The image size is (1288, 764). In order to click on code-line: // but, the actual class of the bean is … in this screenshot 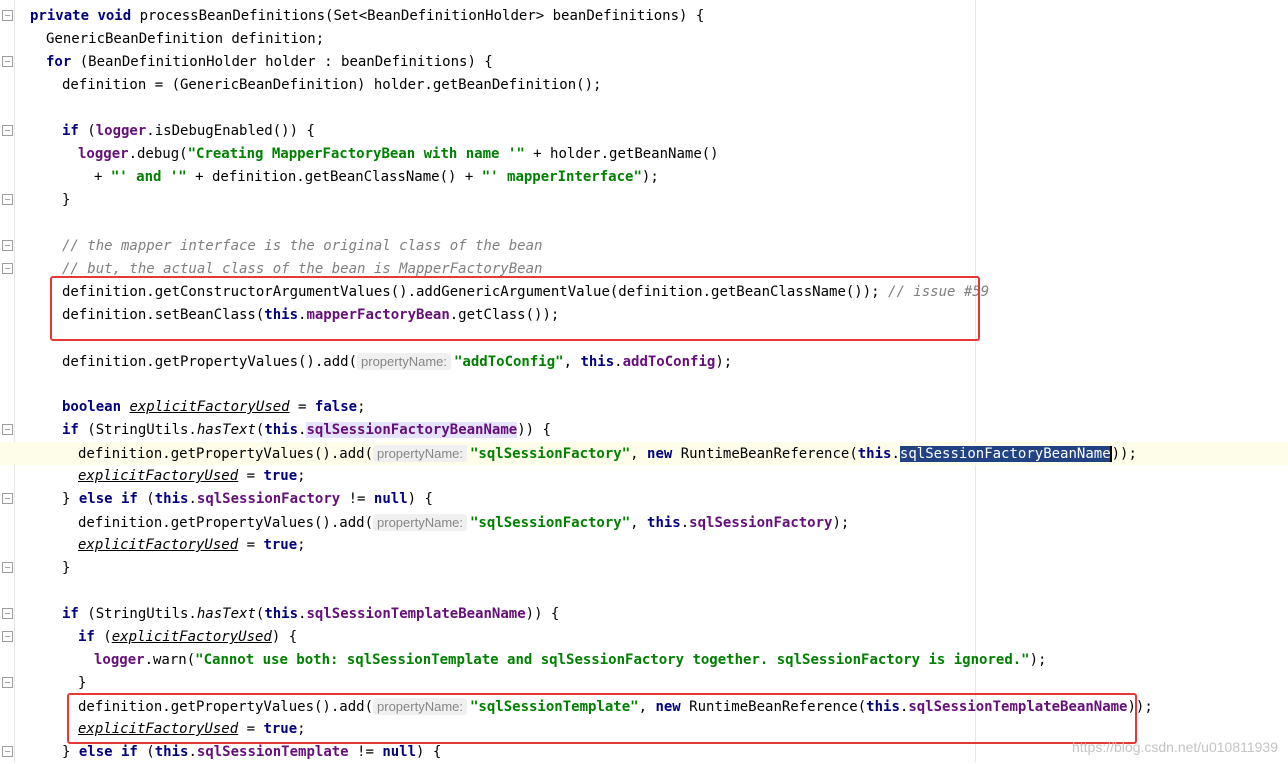, I will do `click(644, 269)`.